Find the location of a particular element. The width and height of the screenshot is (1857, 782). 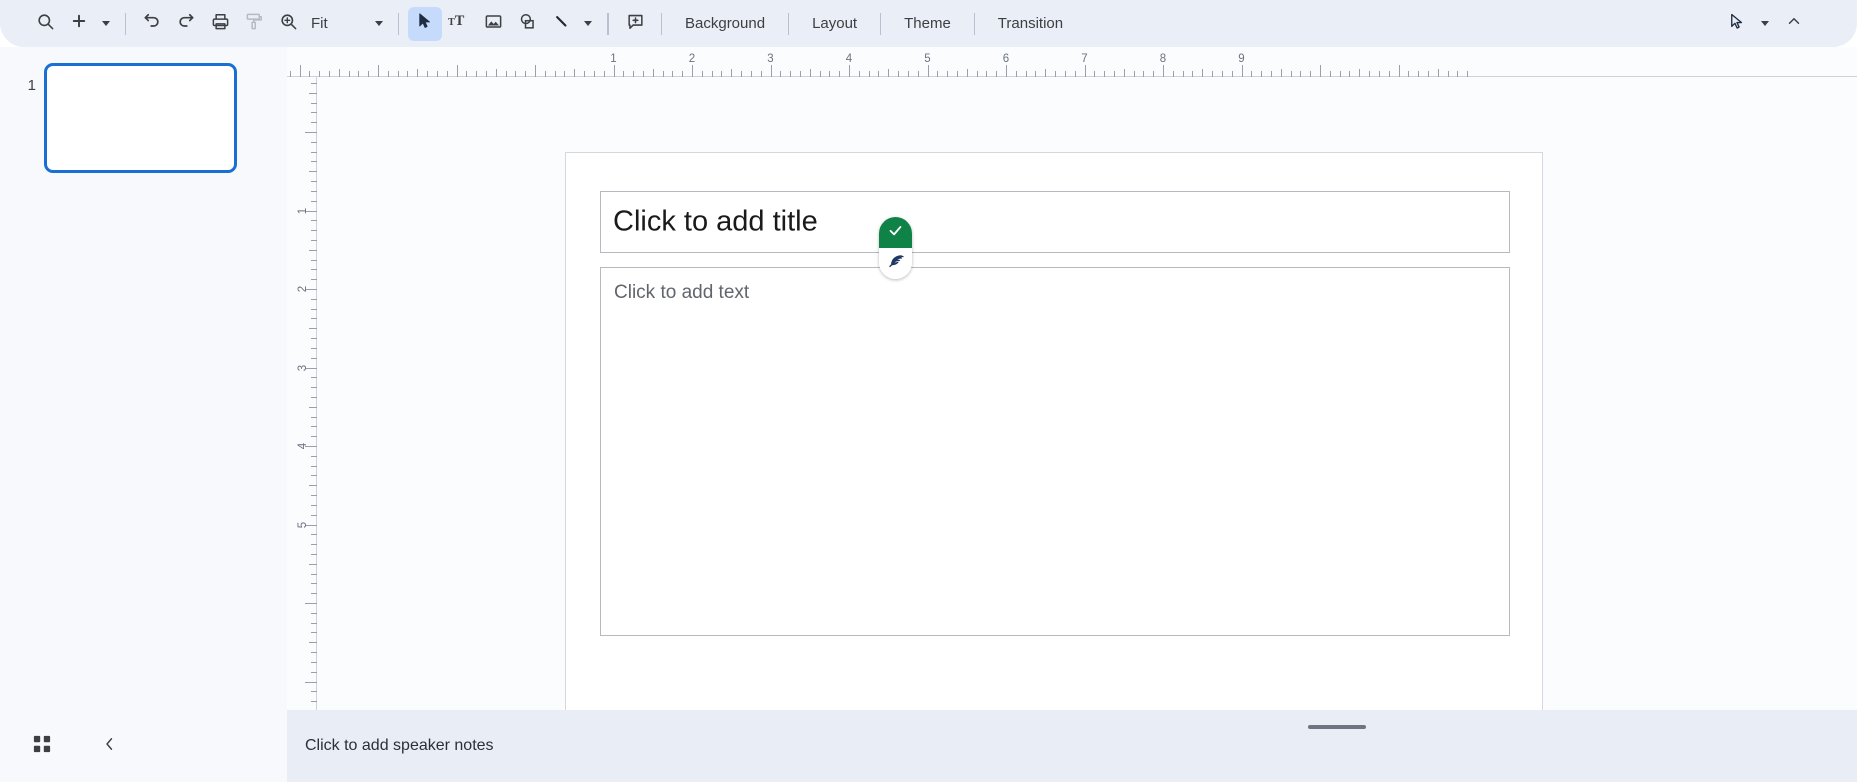

grid-view-button is located at coordinates (42, 746).